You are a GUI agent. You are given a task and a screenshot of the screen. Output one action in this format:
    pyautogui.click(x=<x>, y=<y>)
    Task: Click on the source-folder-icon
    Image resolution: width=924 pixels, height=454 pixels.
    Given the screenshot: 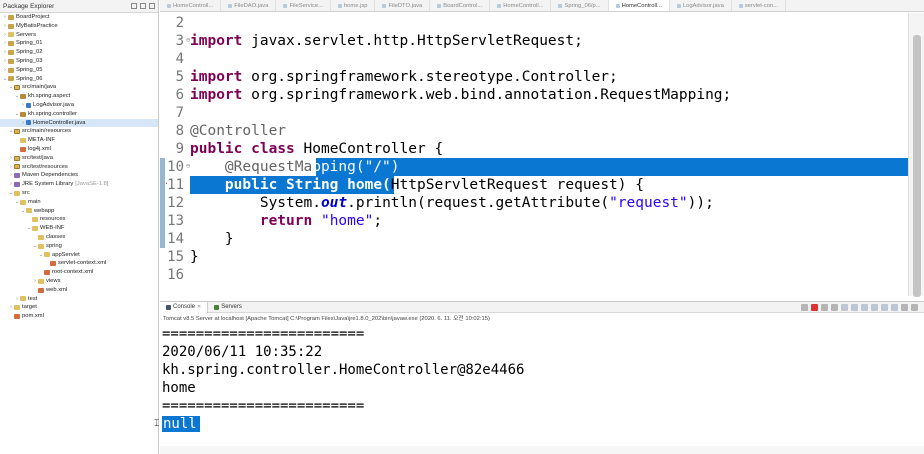 What is the action you would take?
    pyautogui.click(x=17, y=158)
    